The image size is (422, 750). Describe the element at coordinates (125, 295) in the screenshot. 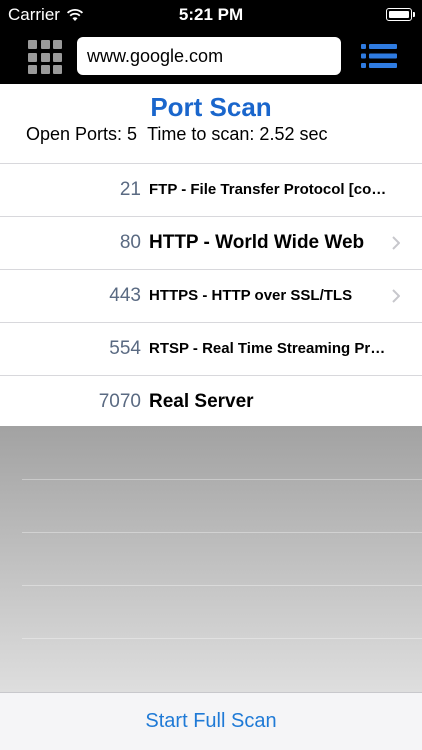

I see `port-number: 443` at that location.